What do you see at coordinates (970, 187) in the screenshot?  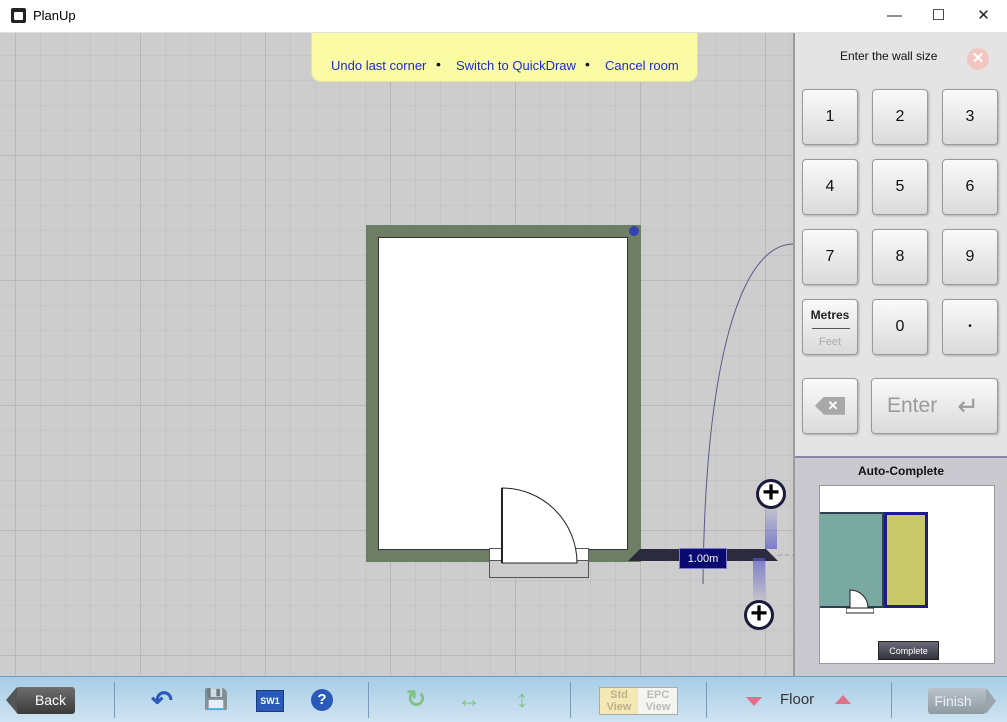 I see `key-6: 6` at bounding box center [970, 187].